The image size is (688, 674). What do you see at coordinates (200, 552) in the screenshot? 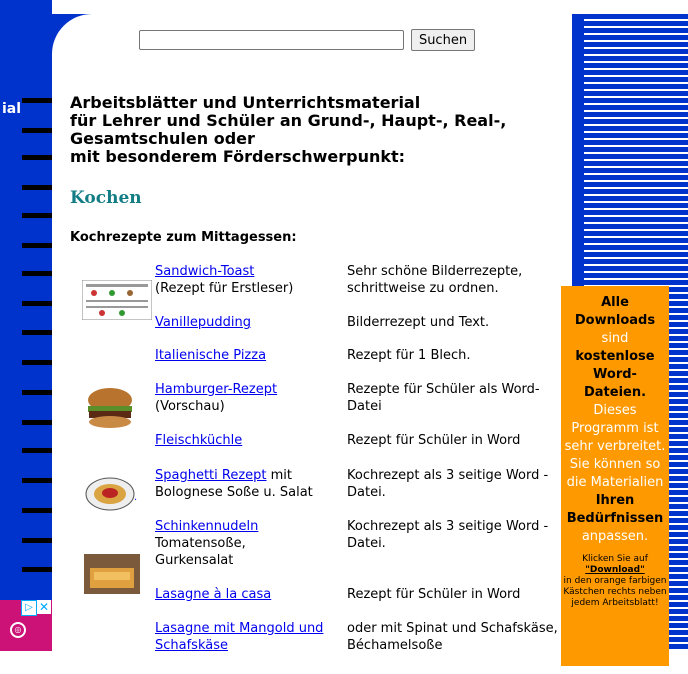
I see `recipe-extra: Tomatensoße, Gurkensalat` at bounding box center [200, 552].